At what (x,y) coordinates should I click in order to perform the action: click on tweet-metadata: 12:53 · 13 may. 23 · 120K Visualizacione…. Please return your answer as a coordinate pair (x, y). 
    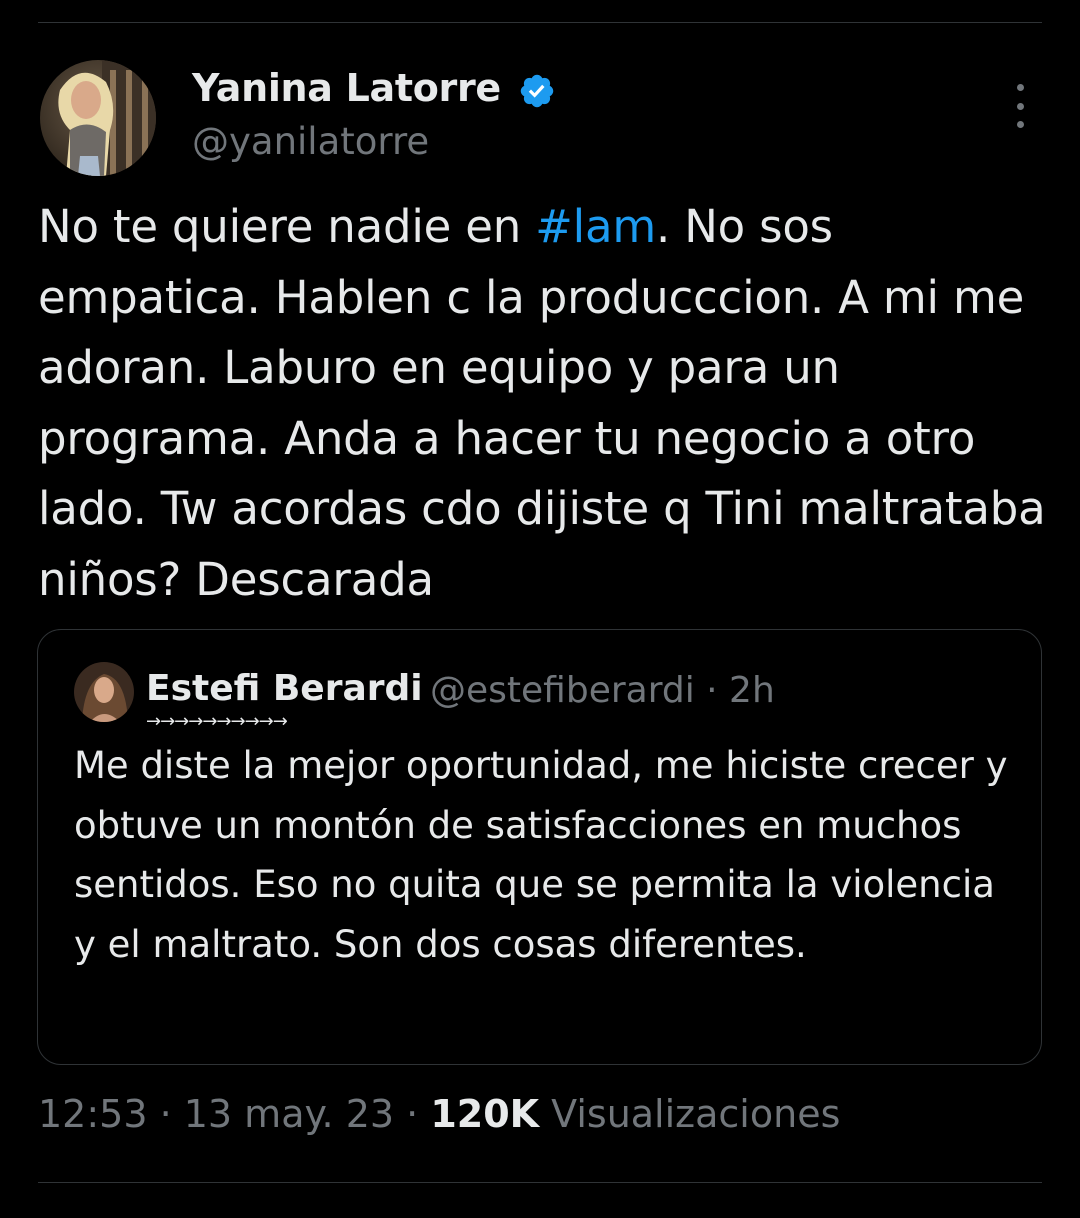
    Looking at the image, I should click on (439, 1114).